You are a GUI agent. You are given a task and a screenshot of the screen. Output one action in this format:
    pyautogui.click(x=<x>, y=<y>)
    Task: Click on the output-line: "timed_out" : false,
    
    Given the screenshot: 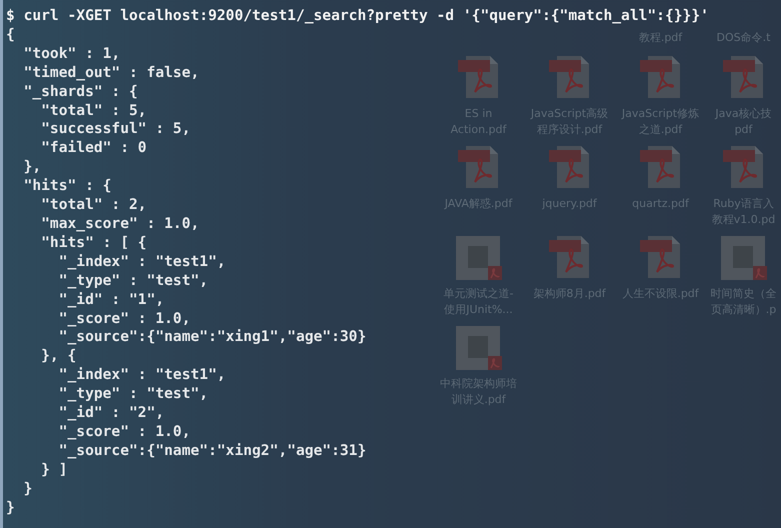 What is the action you would take?
    pyautogui.click(x=111, y=73)
    